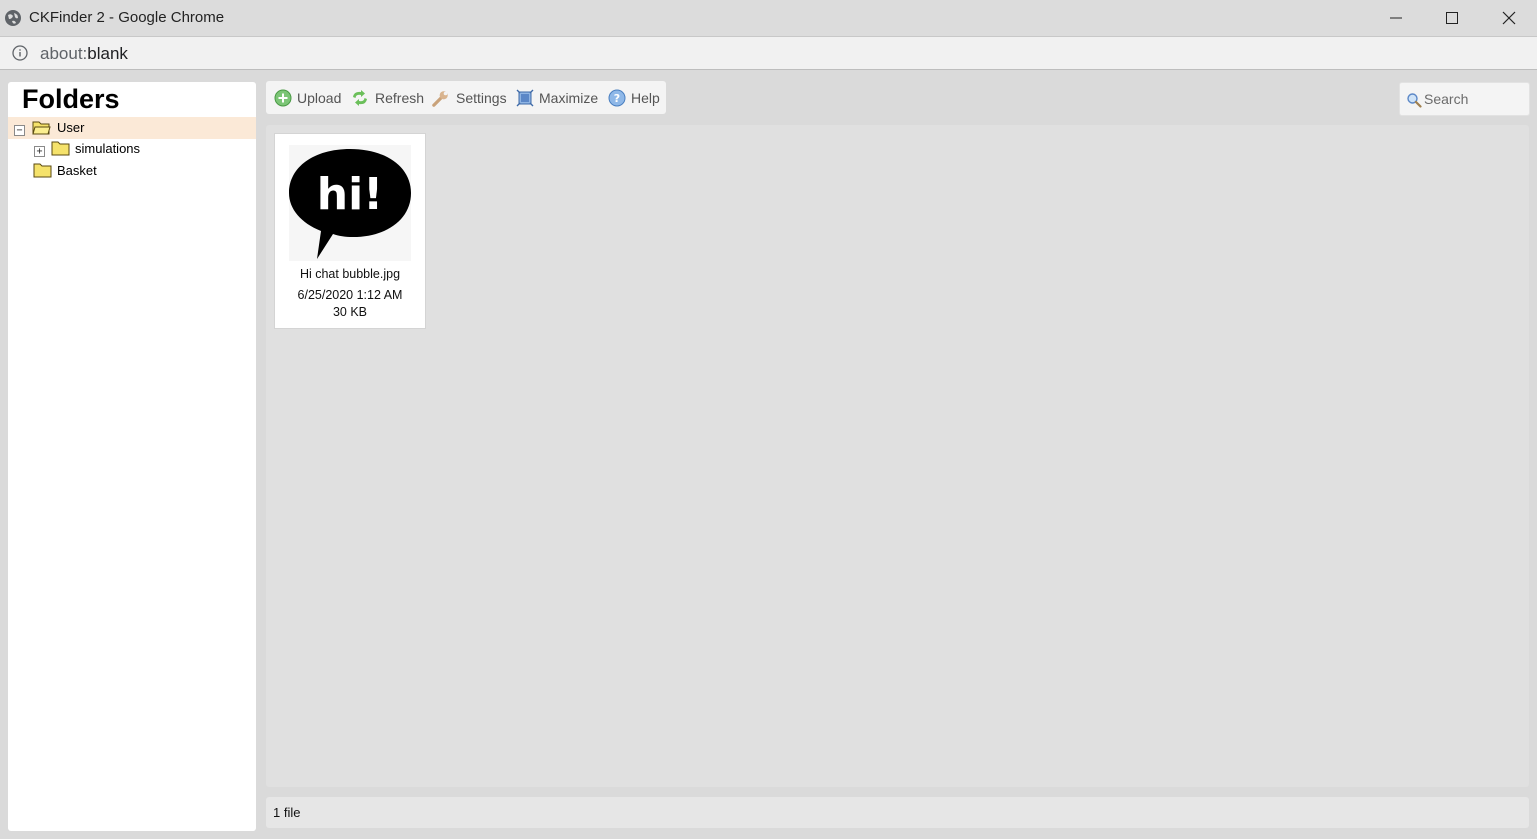 Image resolution: width=1537 pixels, height=839 pixels. What do you see at coordinates (64, 53) in the screenshot?
I see `url-scheme: about:` at bounding box center [64, 53].